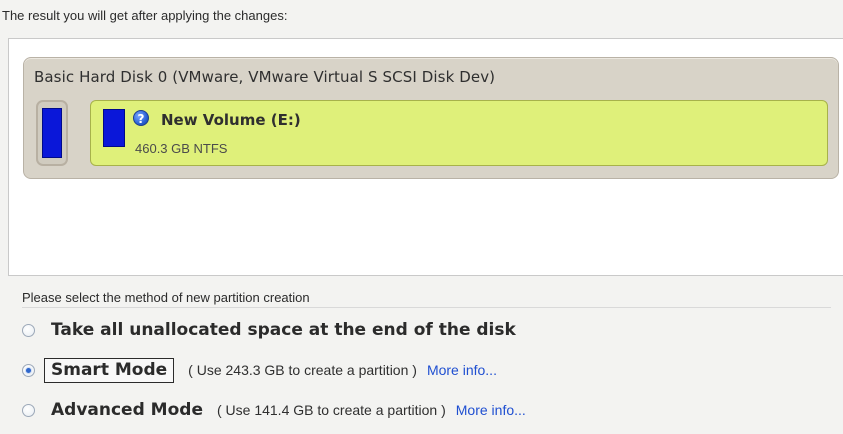 The image size is (843, 434). What do you see at coordinates (109, 370) in the screenshot?
I see `option-smart-mode-label: Smart Mode` at bounding box center [109, 370].